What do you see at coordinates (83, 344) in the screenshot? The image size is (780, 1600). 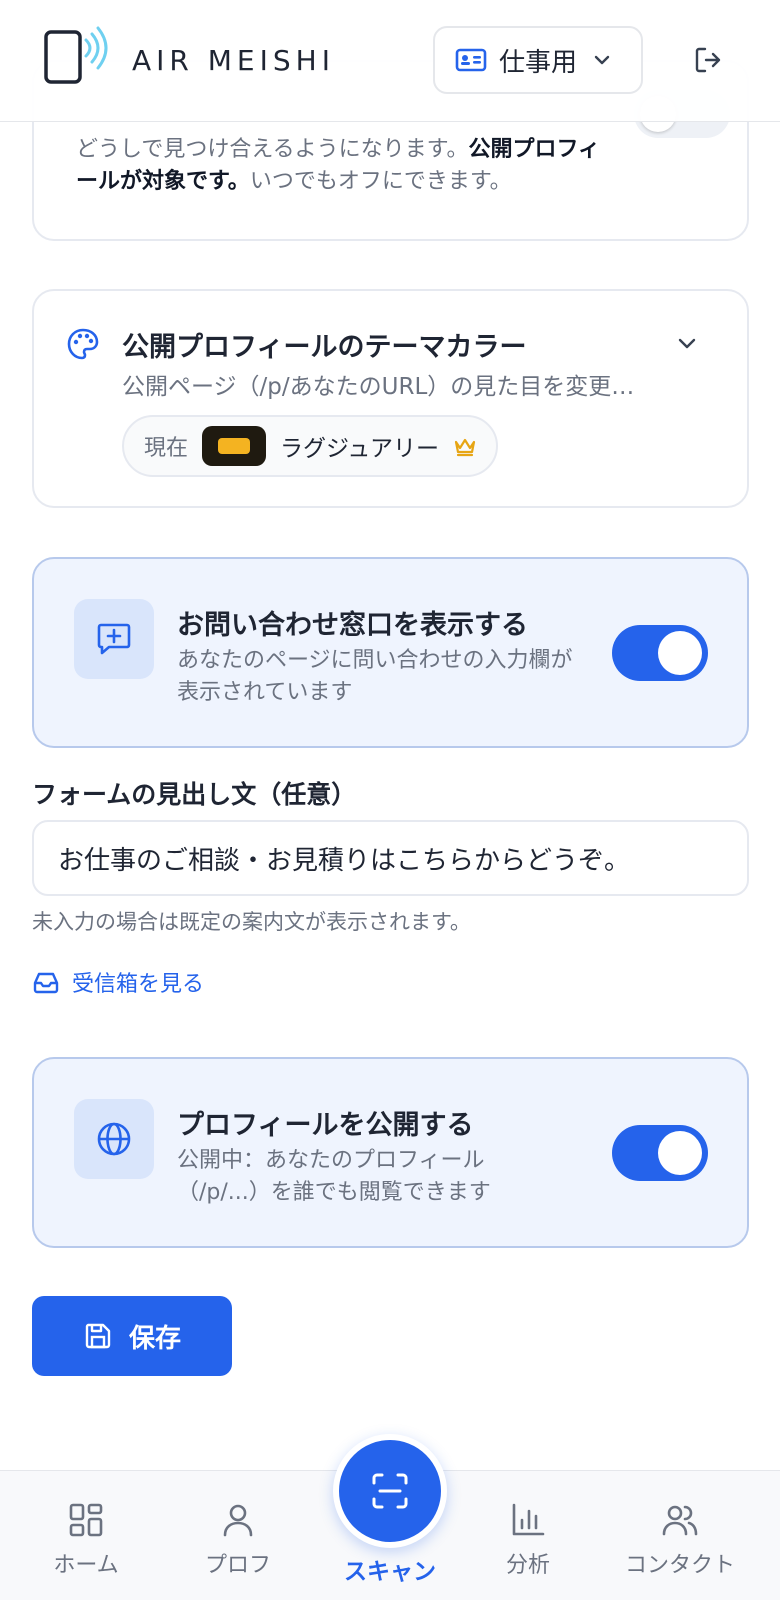 I see `palette-icon` at bounding box center [83, 344].